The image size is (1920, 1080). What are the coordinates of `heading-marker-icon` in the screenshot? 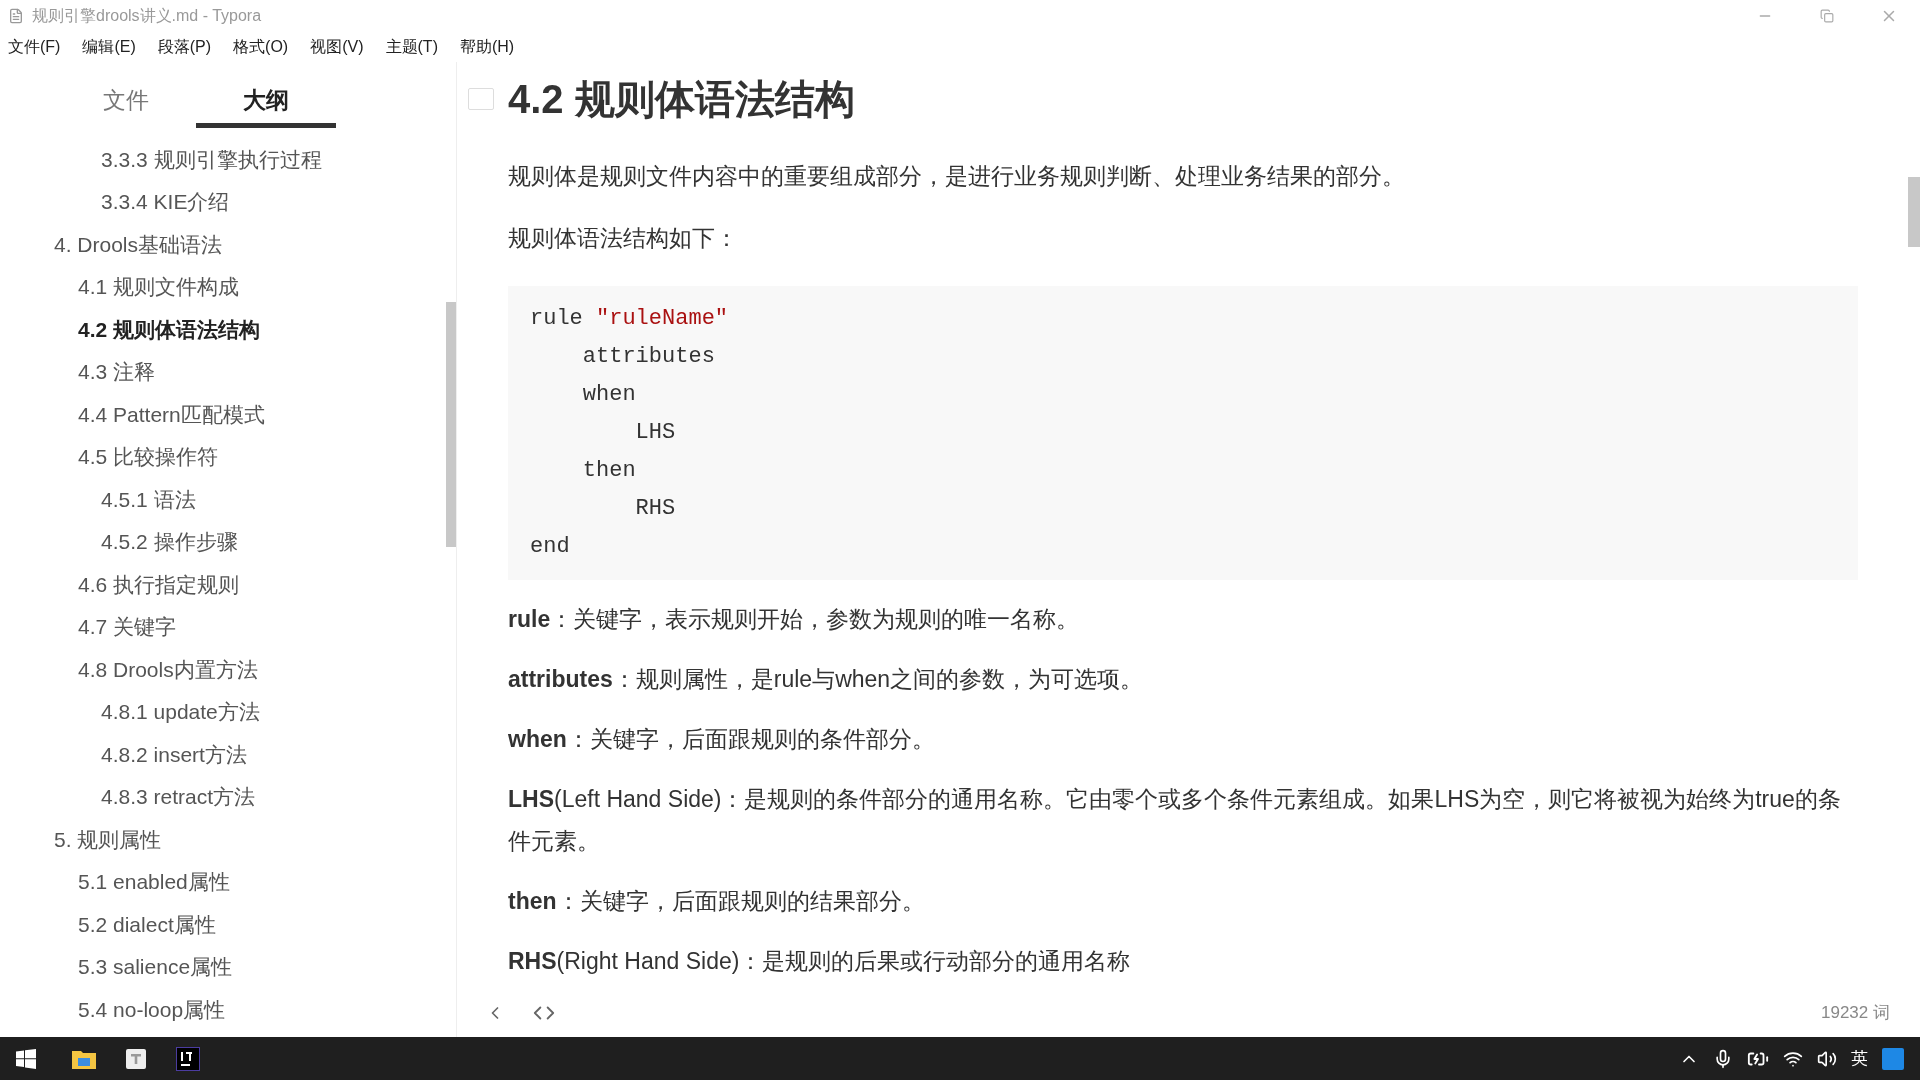 It's located at (481, 99).